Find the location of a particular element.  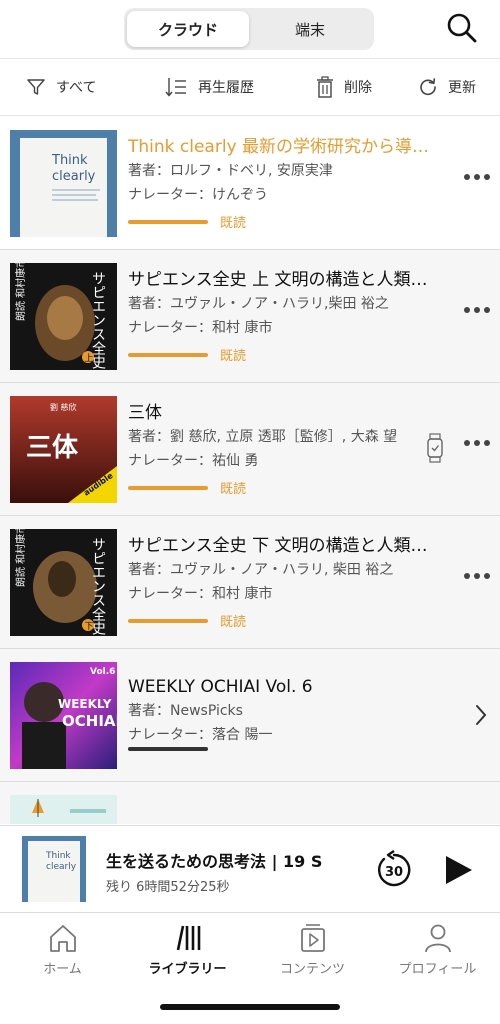

delete-label: 削除 is located at coordinates (358, 88).